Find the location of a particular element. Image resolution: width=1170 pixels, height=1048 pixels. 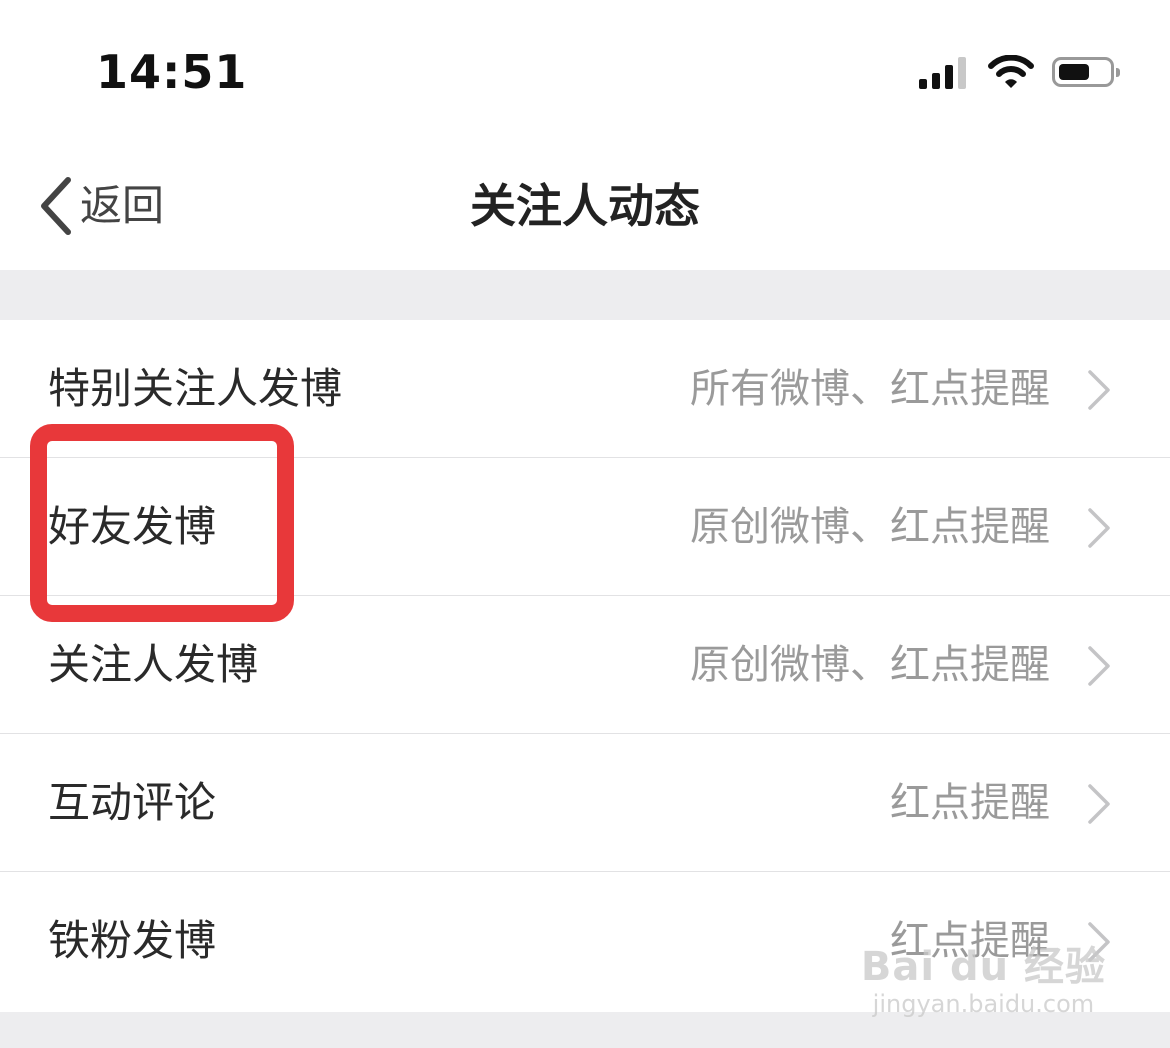

row-label: 好友发博 is located at coordinates (132, 526).